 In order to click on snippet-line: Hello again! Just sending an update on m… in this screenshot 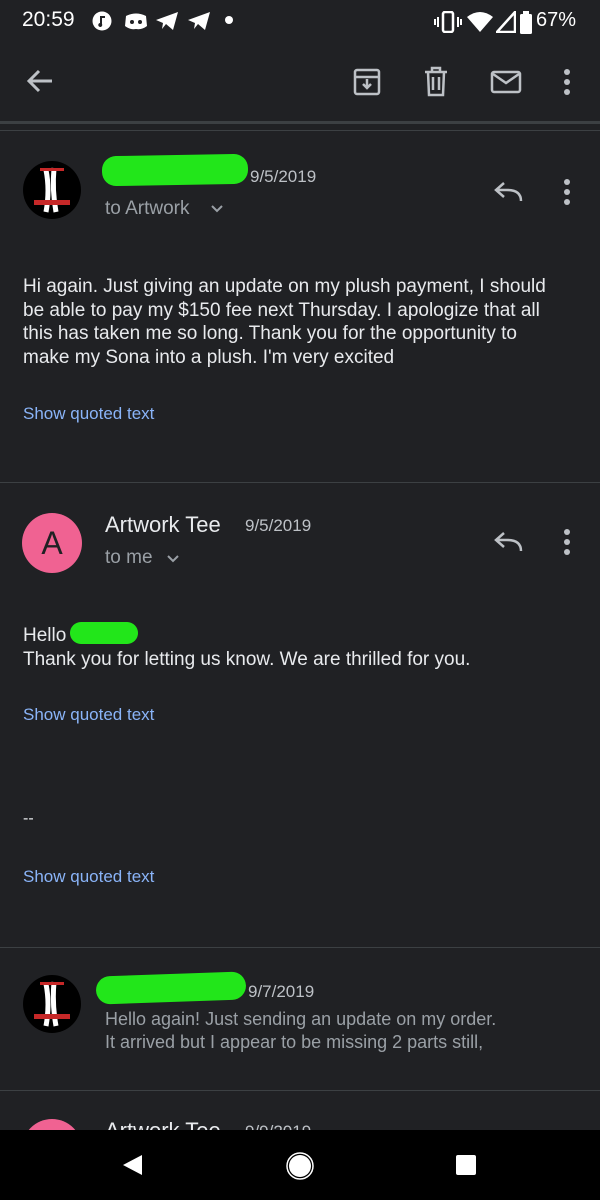, I will do `click(301, 1019)`.